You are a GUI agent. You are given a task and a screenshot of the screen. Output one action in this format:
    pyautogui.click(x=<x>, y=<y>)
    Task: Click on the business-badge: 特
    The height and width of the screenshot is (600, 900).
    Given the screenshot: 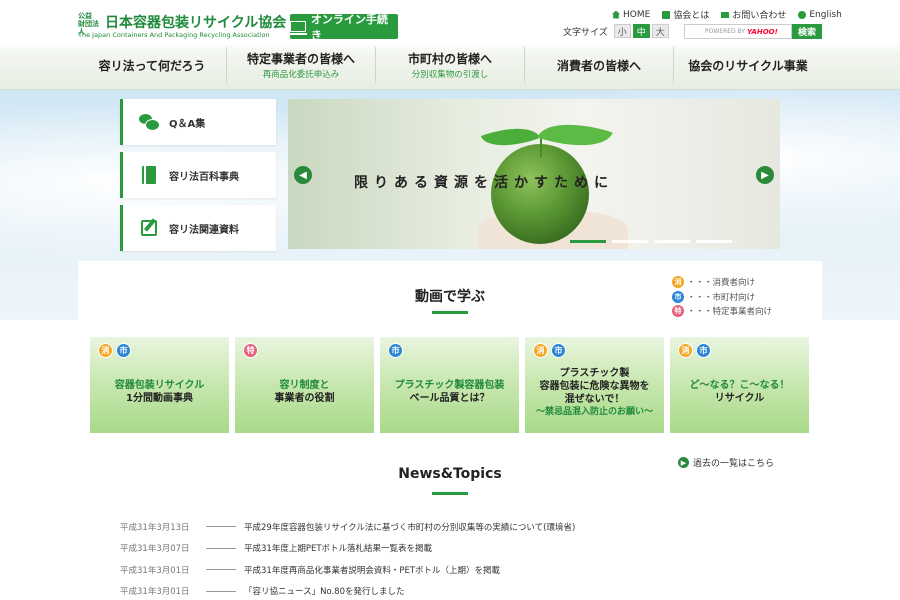 What is the action you would take?
    pyautogui.click(x=250, y=350)
    